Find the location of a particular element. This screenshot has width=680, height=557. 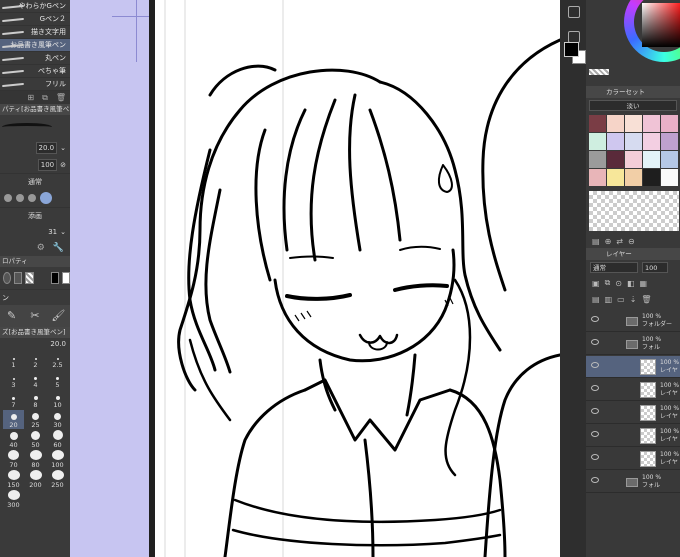

merge-icon: ⇣ is located at coordinates (633, 299).